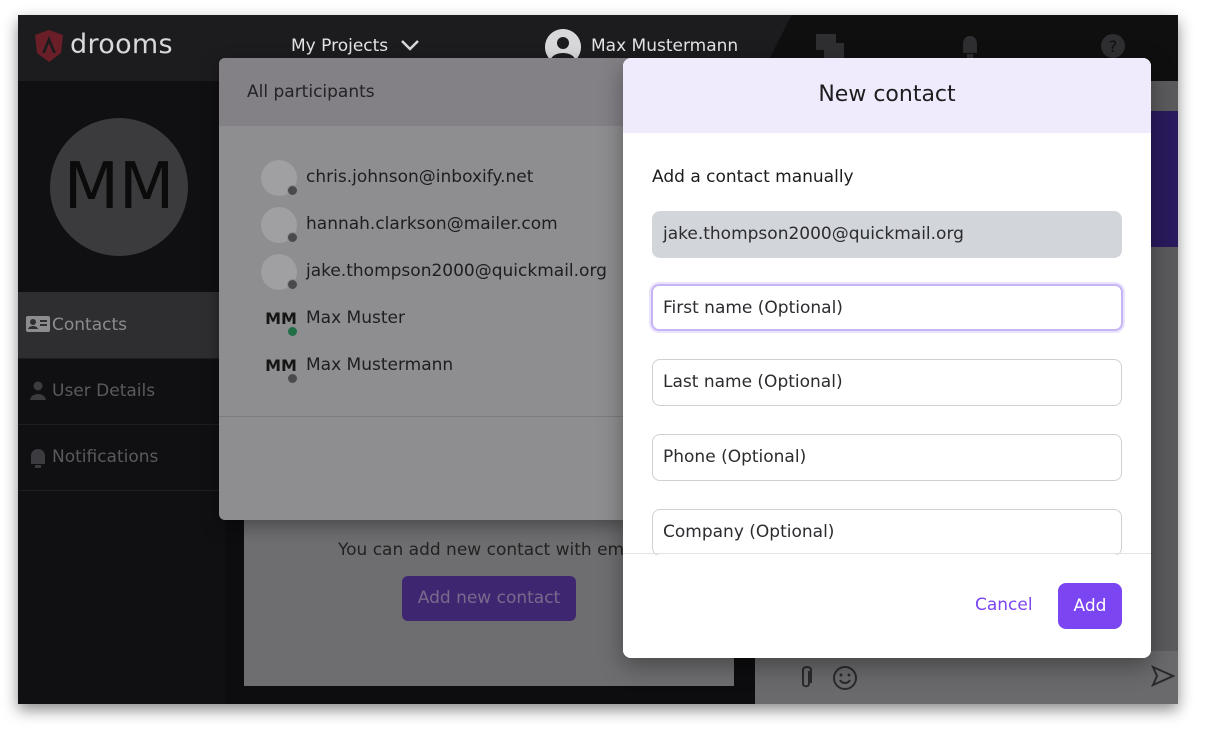 This screenshot has width=1214, height=740. I want to click on brand-name: drooms, so click(121, 44).